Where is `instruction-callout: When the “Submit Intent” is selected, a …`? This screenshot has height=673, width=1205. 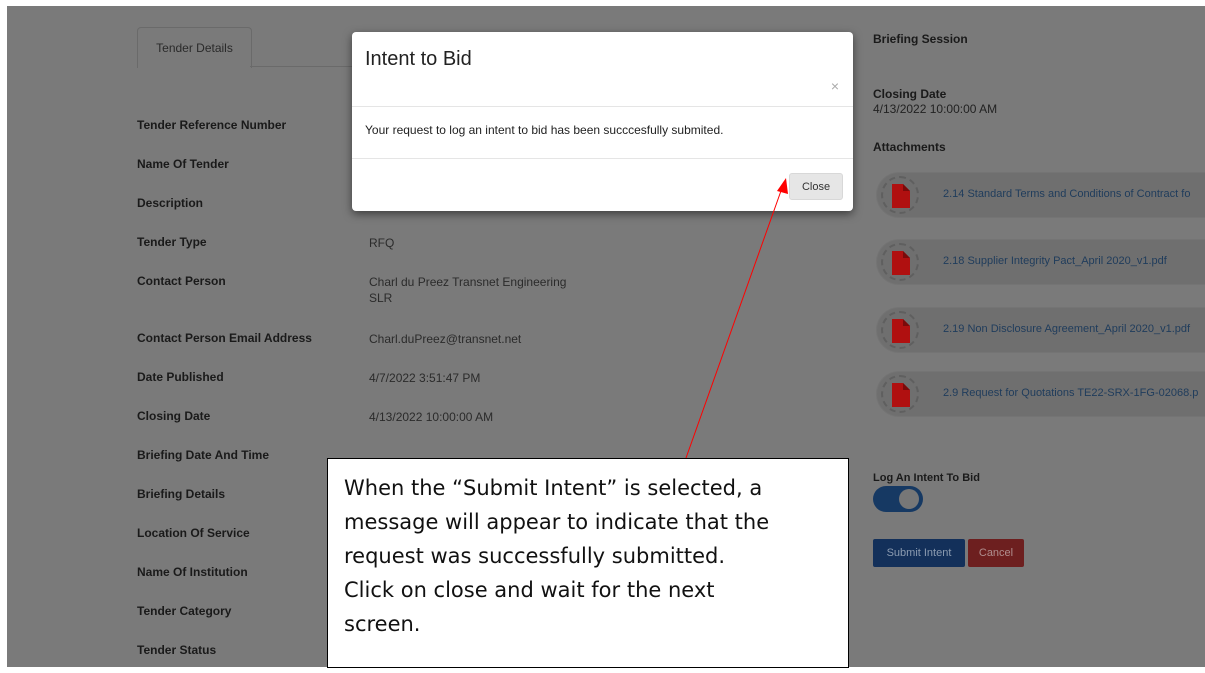
instruction-callout: When the “Submit Intent” is selected, a … is located at coordinates (588, 563).